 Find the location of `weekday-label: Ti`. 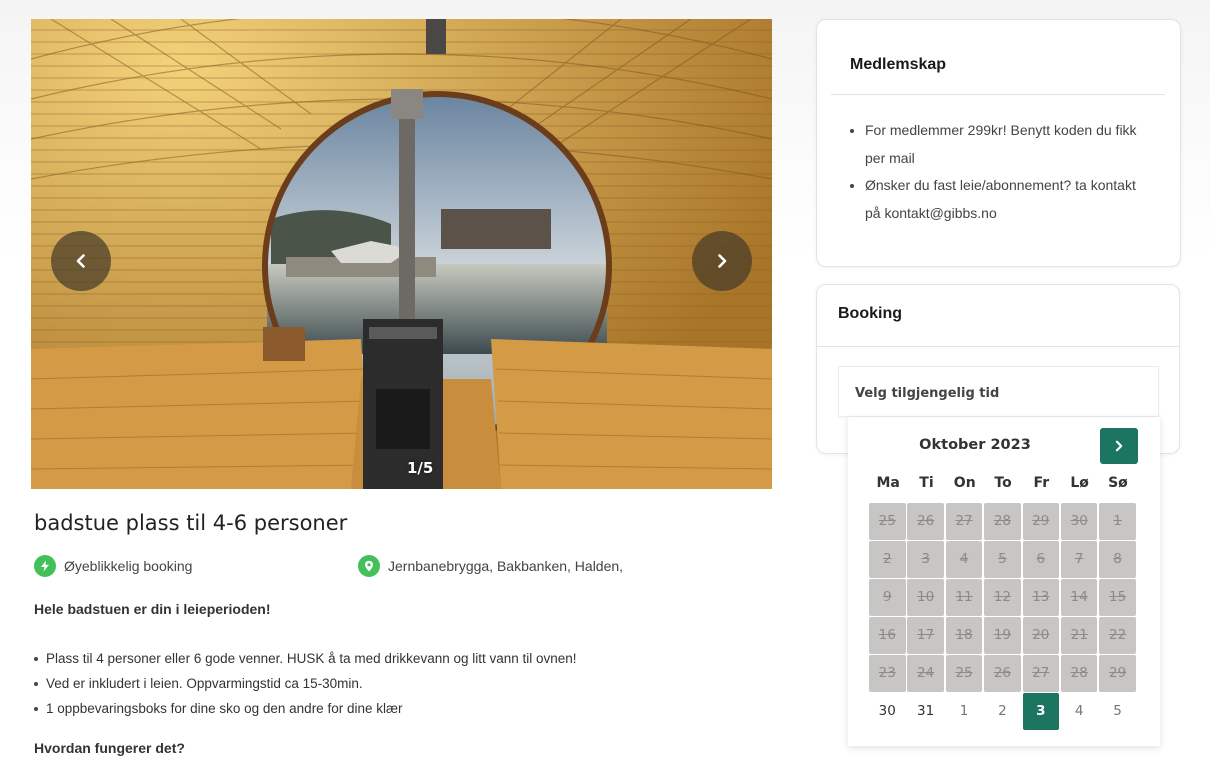

weekday-label: Ti is located at coordinates (926, 483).